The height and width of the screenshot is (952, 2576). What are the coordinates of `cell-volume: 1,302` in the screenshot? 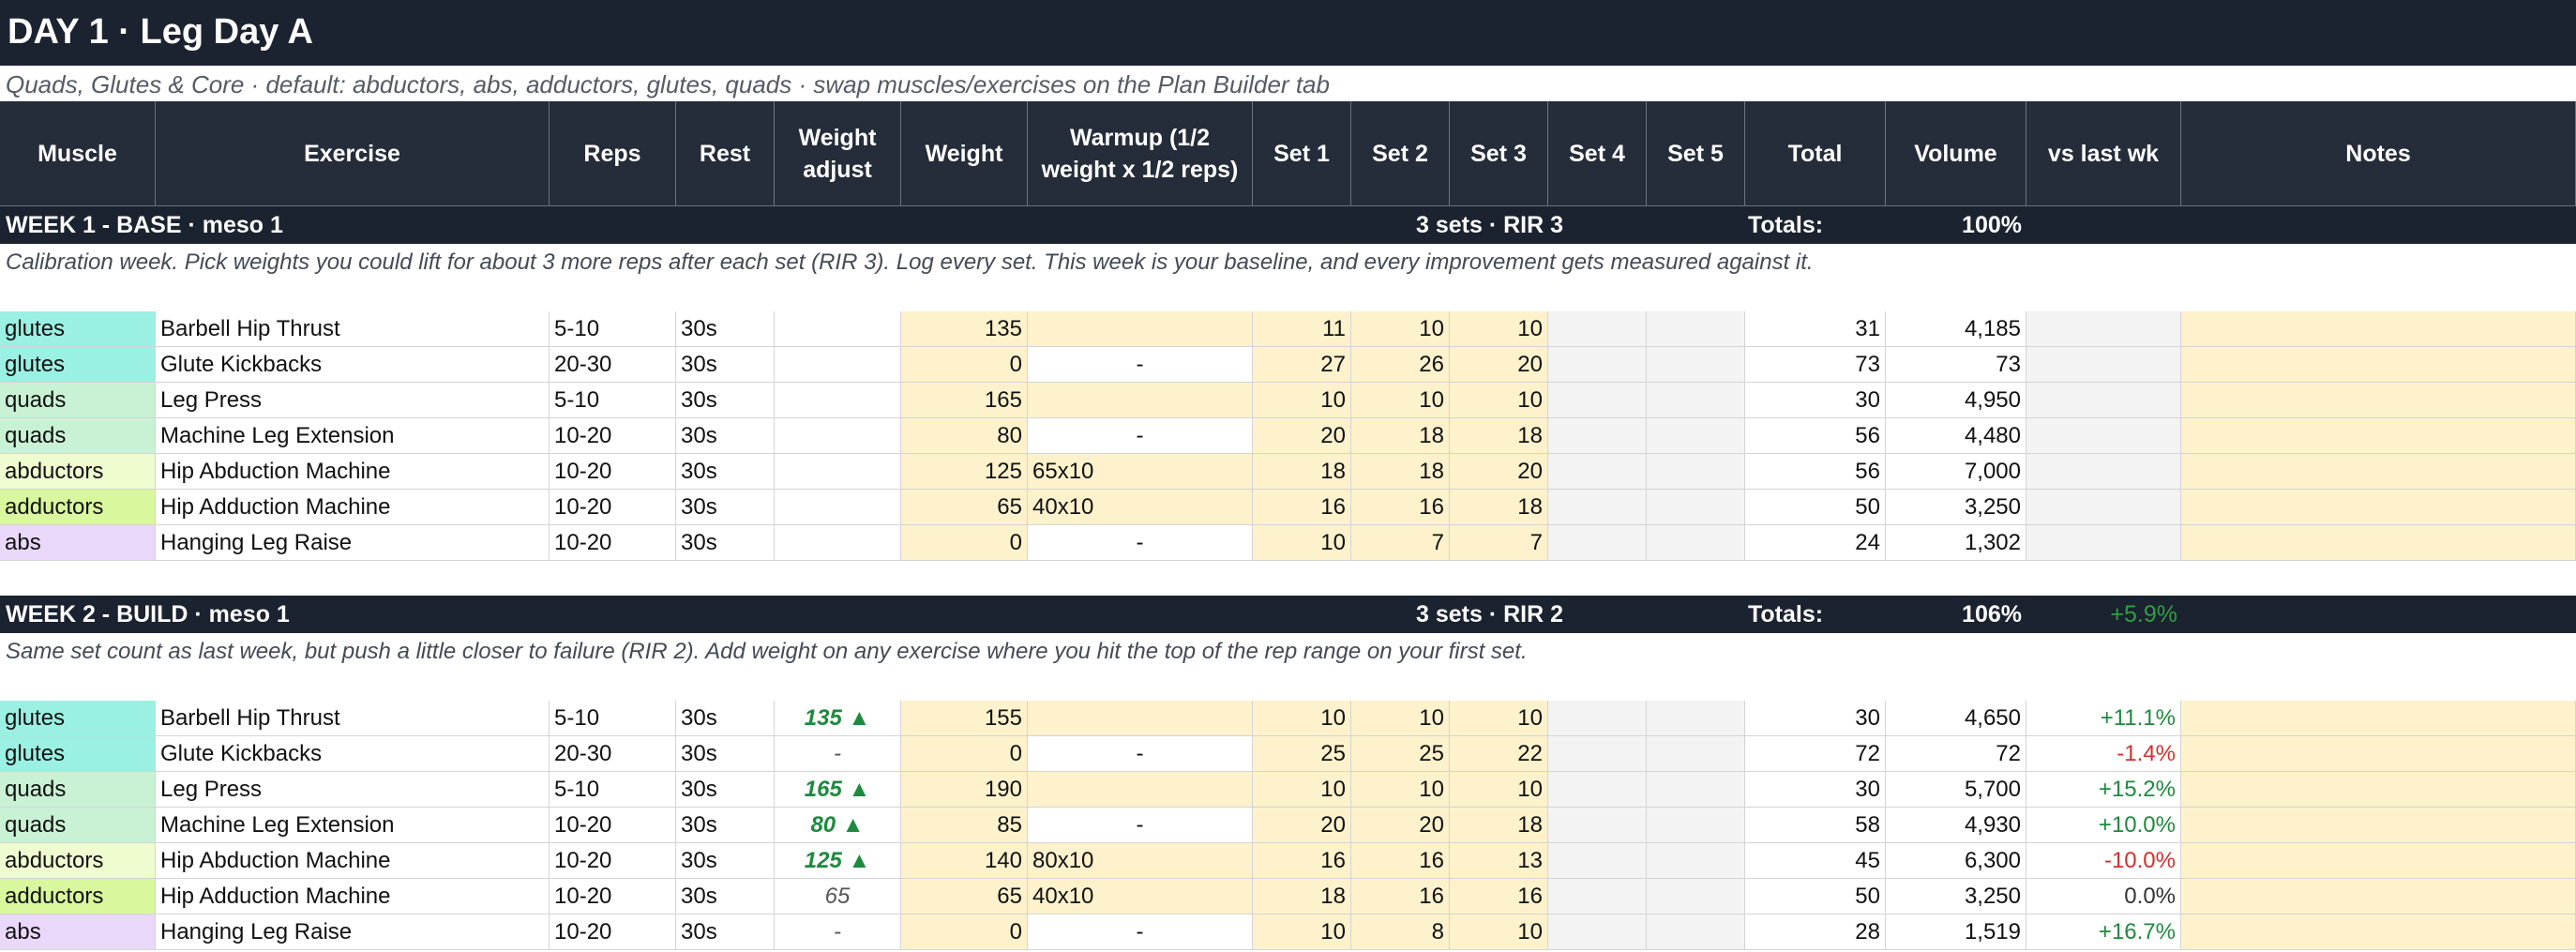 It's located at (1956, 543).